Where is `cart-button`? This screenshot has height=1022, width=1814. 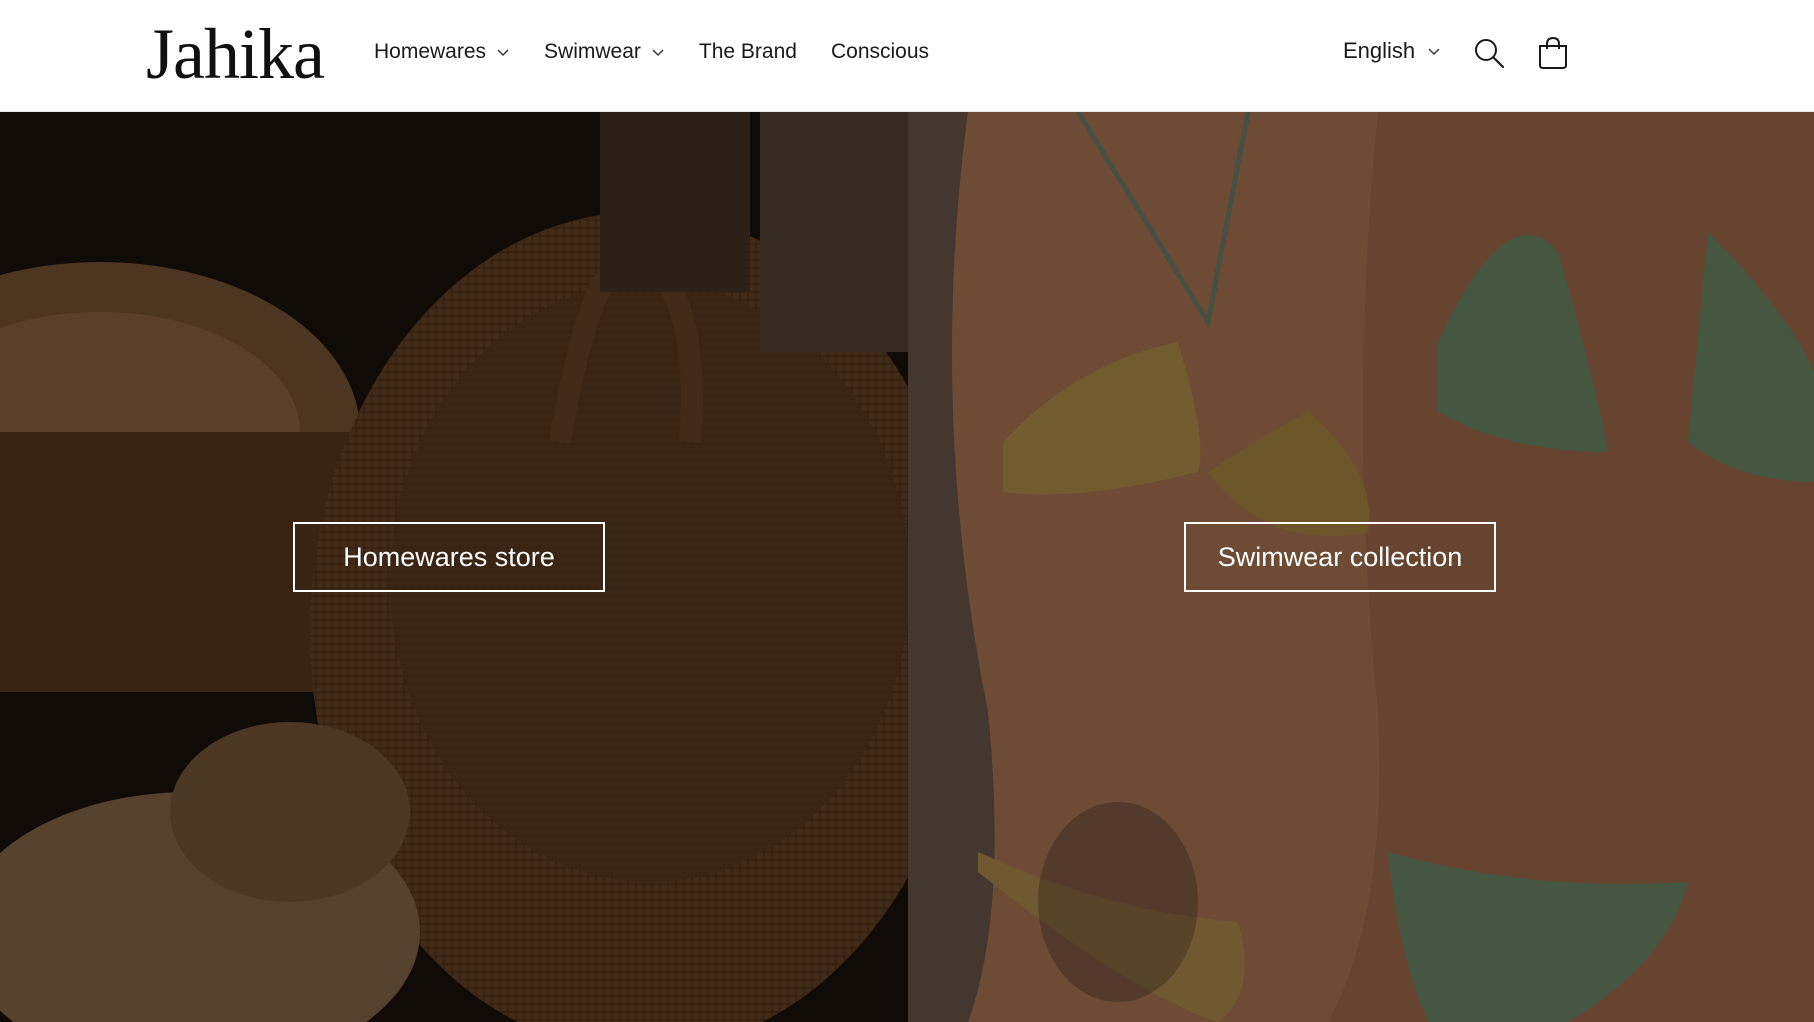 cart-button is located at coordinates (1553, 53).